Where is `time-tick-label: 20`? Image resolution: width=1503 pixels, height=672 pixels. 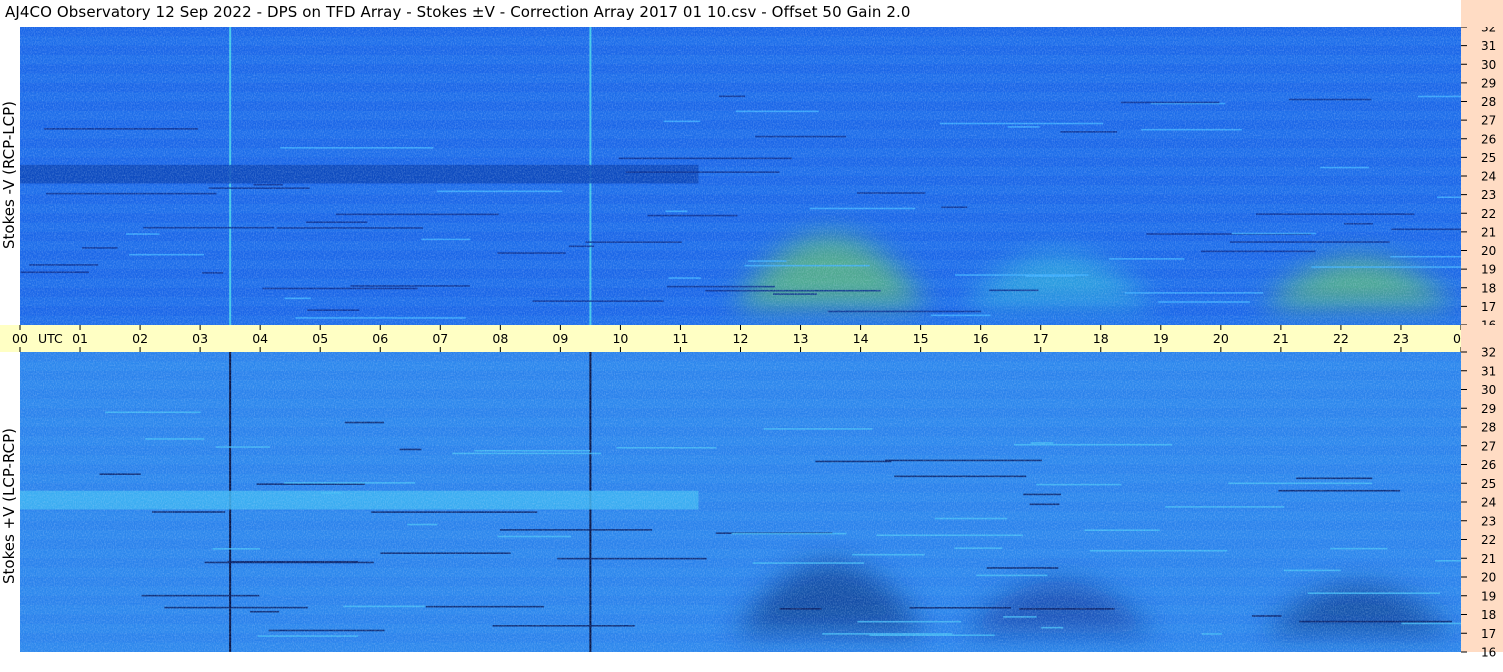 time-tick-label: 20 is located at coordinates (1221, 338).